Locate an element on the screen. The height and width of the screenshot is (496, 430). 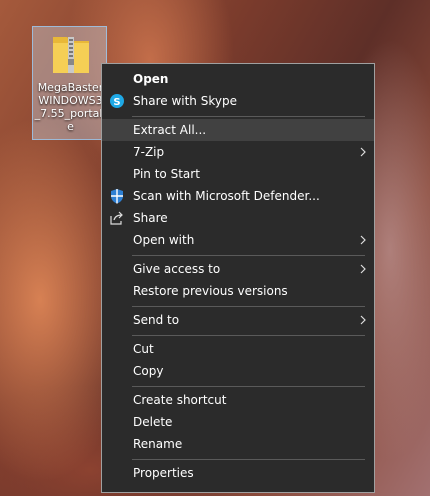
skype-icon: S is located at coordinates (117, 101).